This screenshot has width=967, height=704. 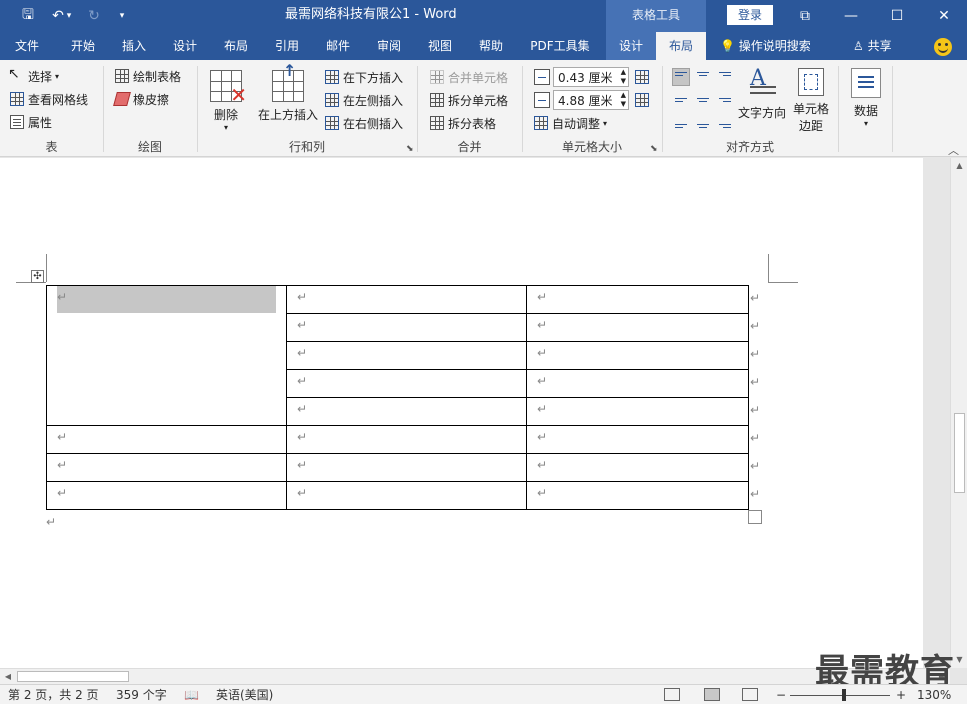 I want to click on scroll-up-icon: ▲, so click(x=959, y=166).